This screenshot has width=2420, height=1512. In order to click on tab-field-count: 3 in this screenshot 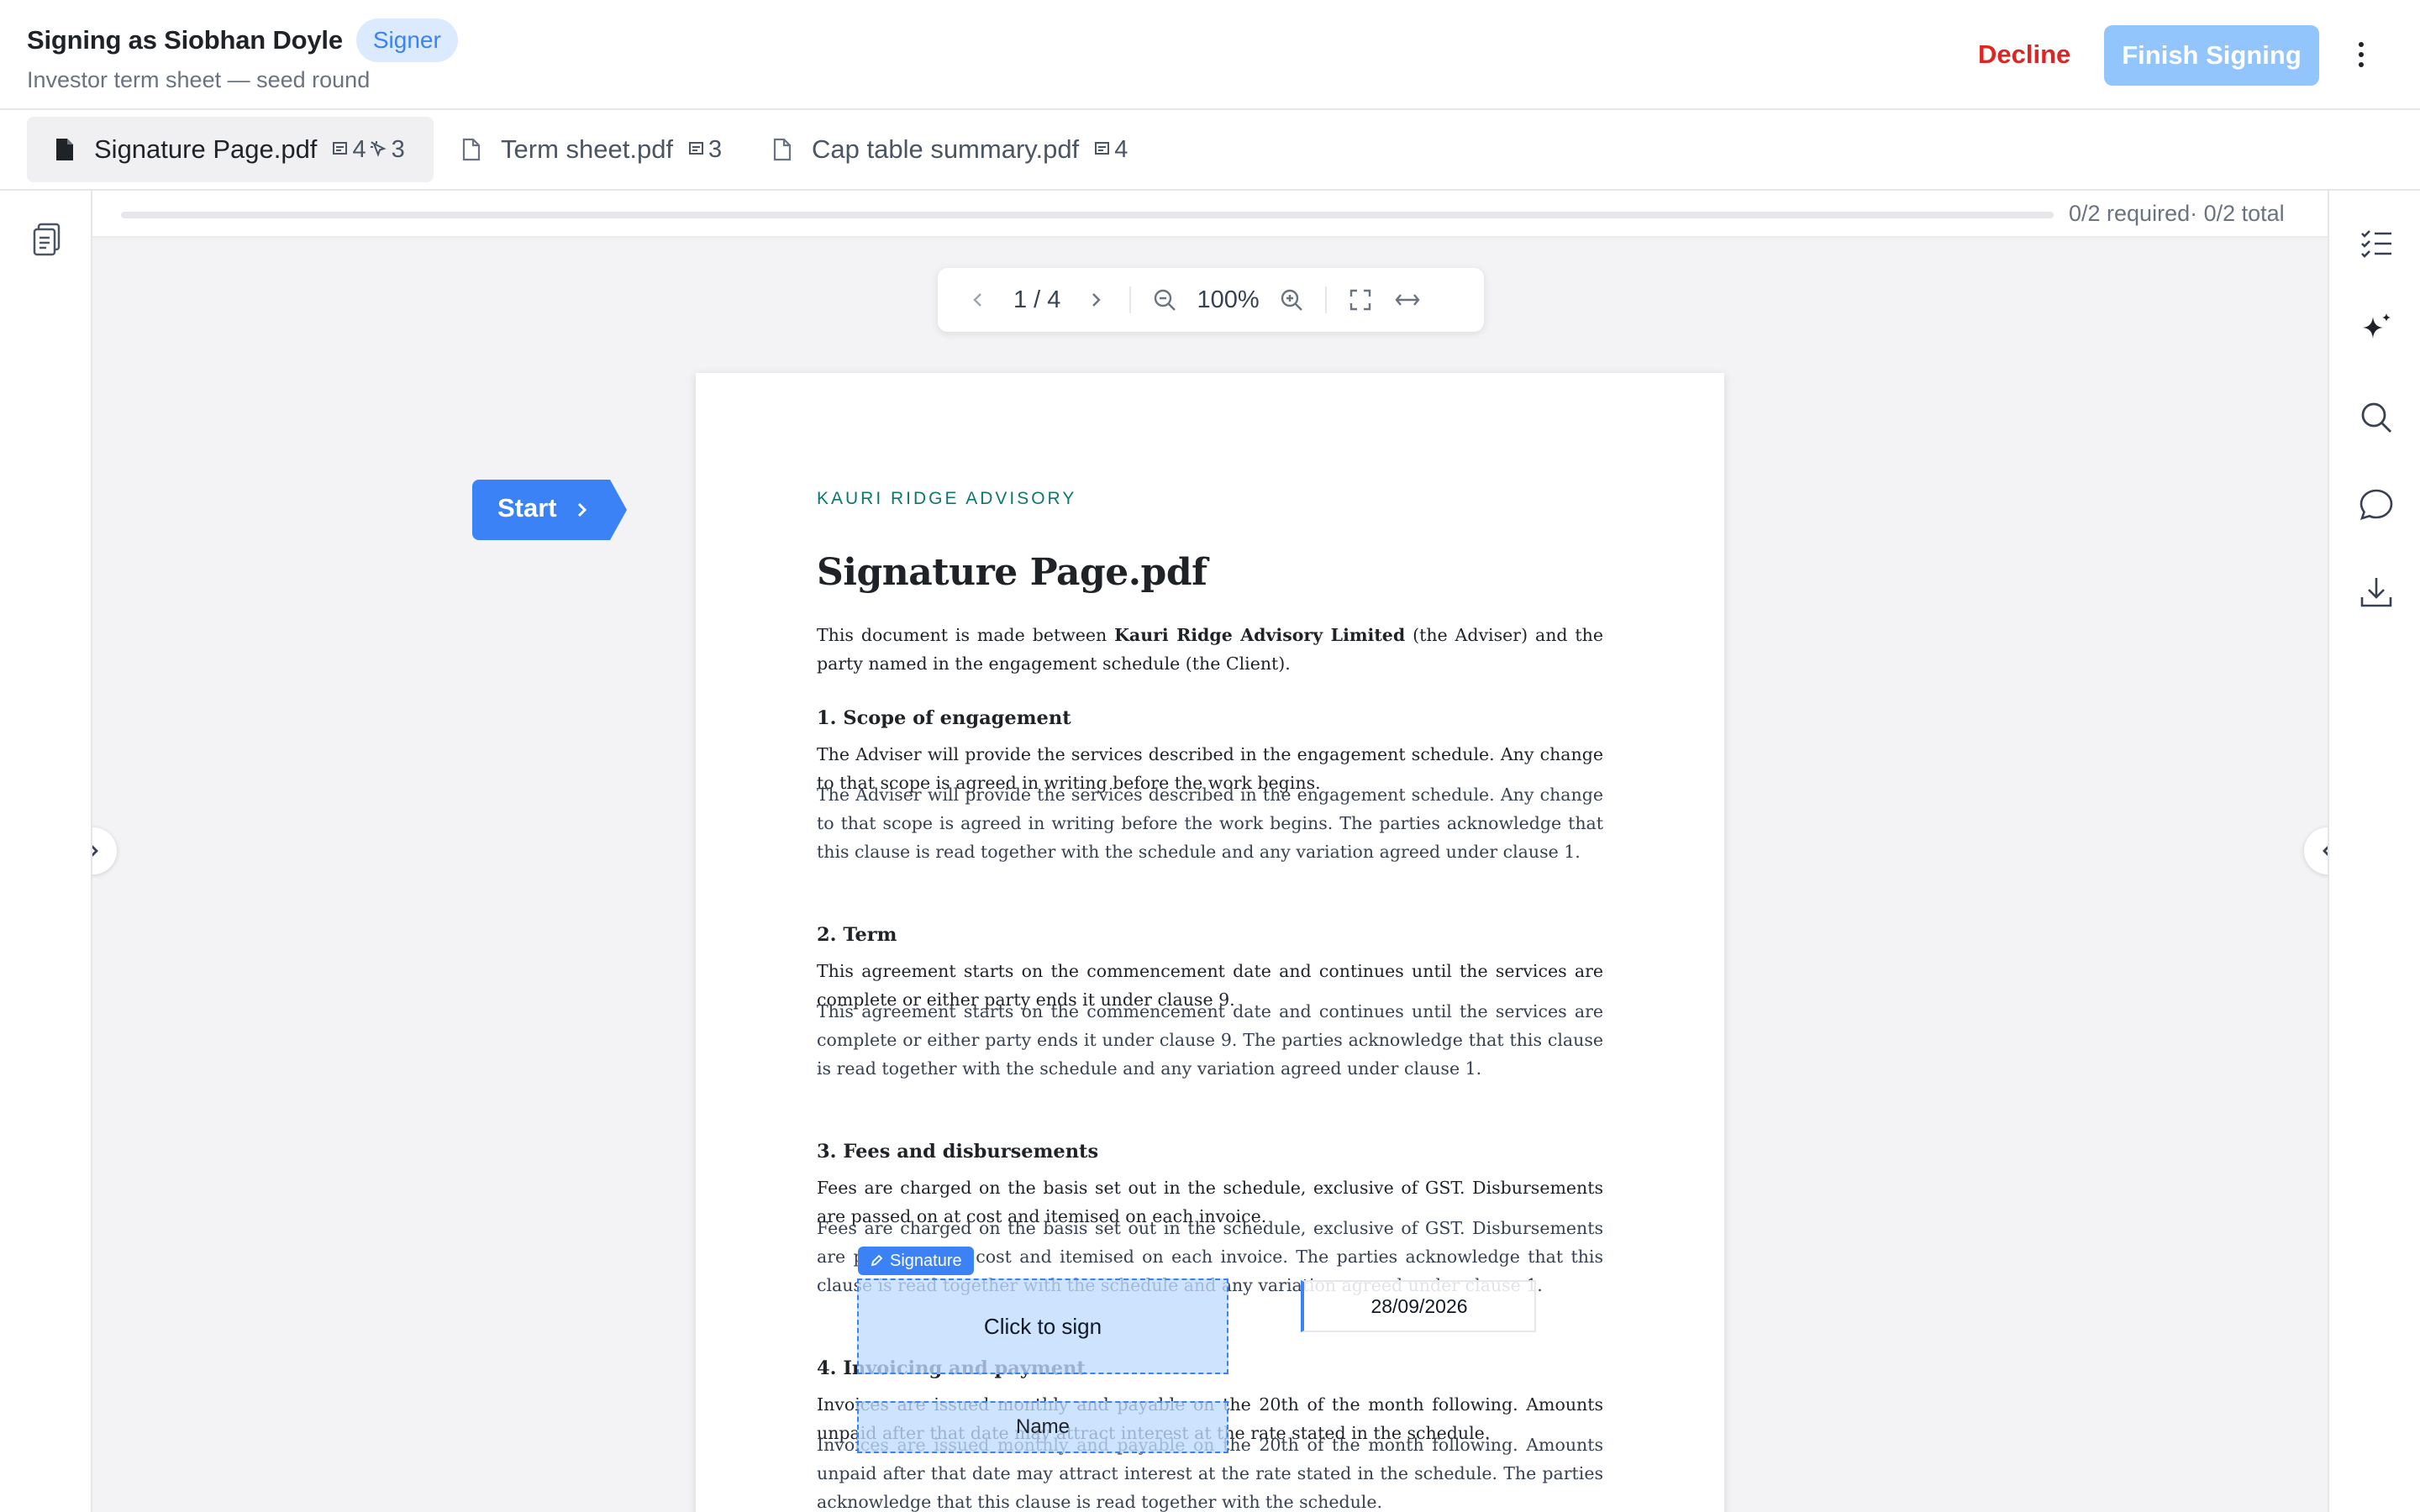, I will do `click(716, 149)`.